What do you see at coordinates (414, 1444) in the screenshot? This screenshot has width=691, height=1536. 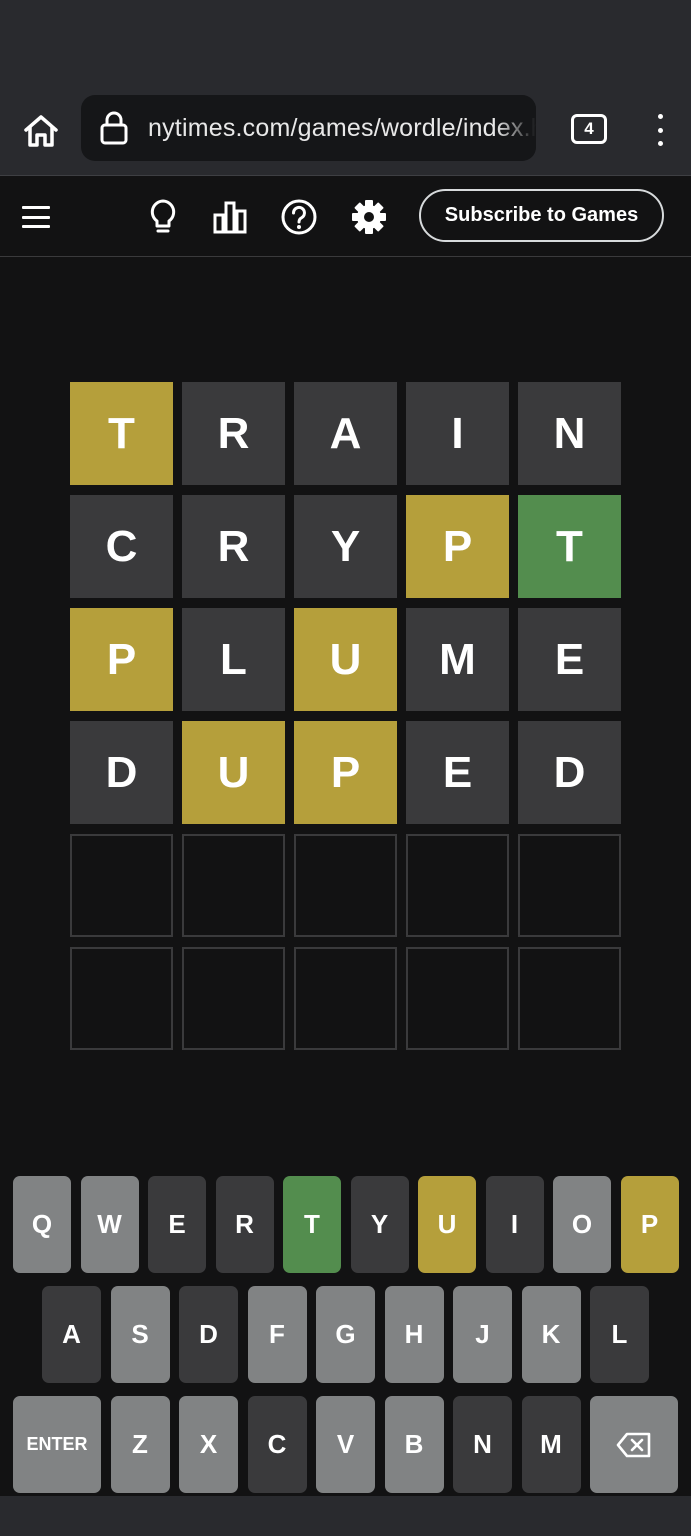 I see `key-b: B` at bounding box center [414, 1444].